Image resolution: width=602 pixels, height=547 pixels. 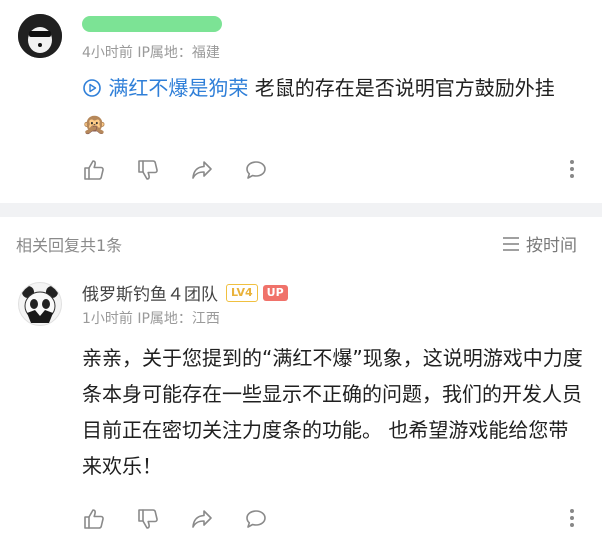 I want to click on reply-share-button, so click(x=202, y=519).